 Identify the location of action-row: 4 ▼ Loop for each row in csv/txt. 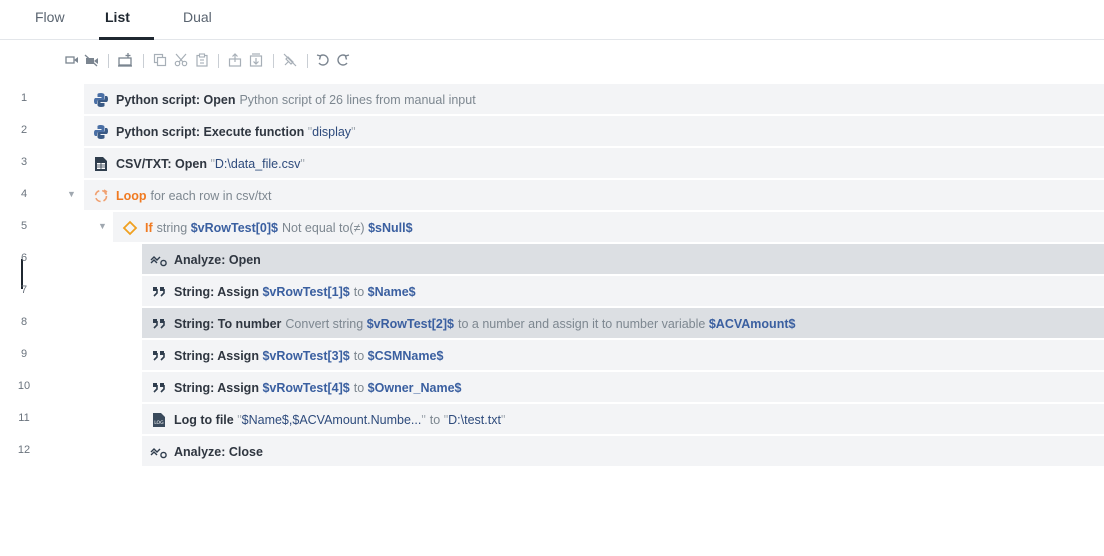
(552, 195).